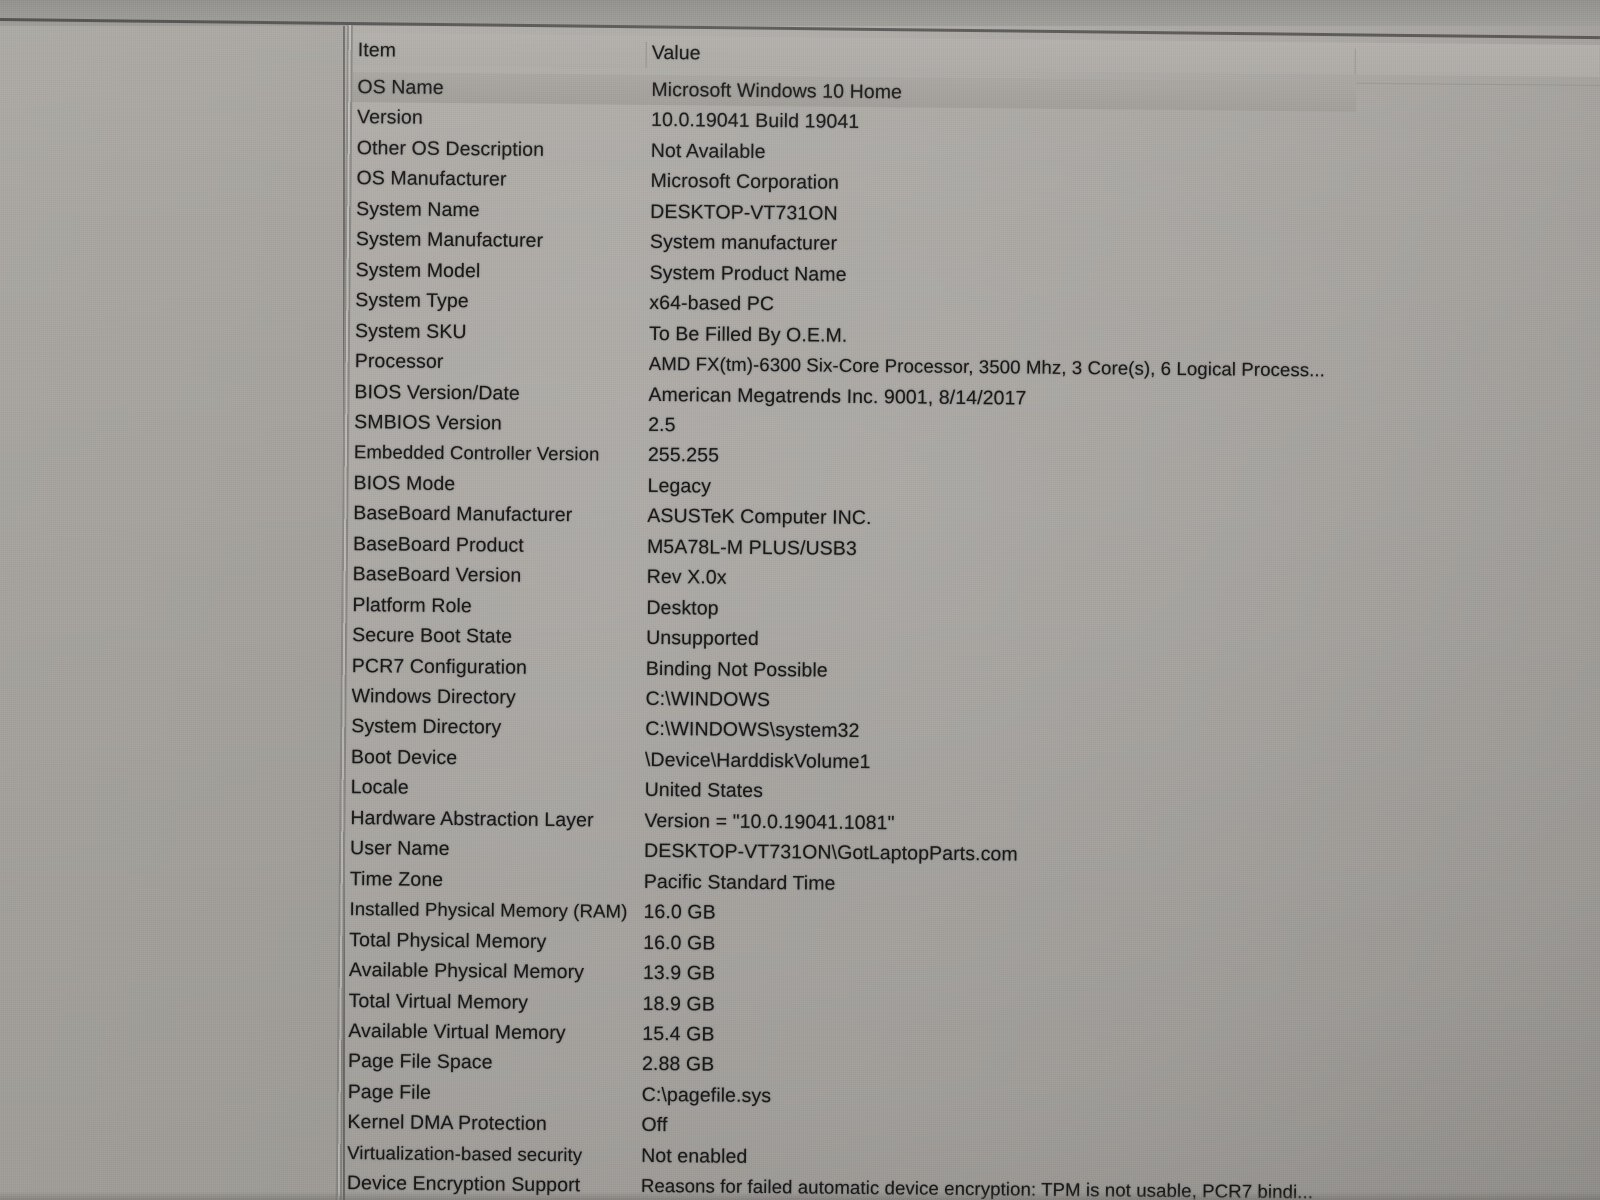 This screenshot has width=1600, height=1200. I want to click on row-value-cell: Version = "10.0.19041.1081", so click(1109, 825).